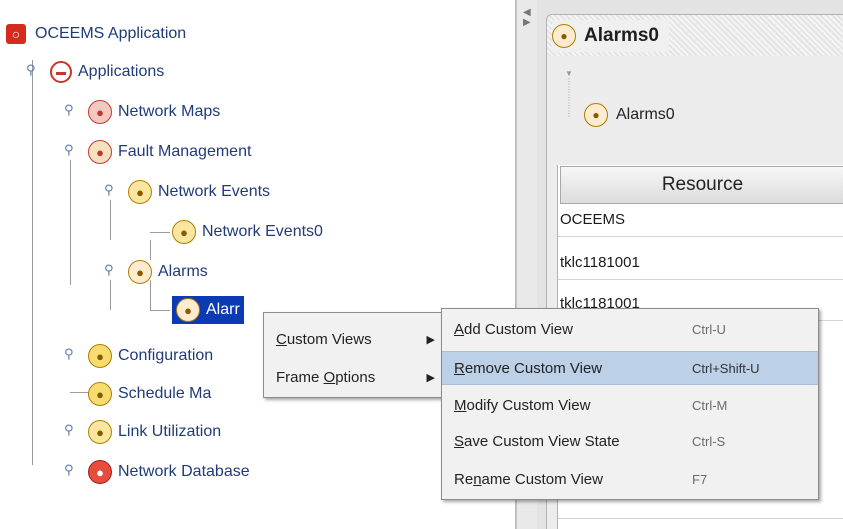 The width and height of the screenshot is (843, 529). I want to click on tree-node-label: Fault Management, so click(185, 151).